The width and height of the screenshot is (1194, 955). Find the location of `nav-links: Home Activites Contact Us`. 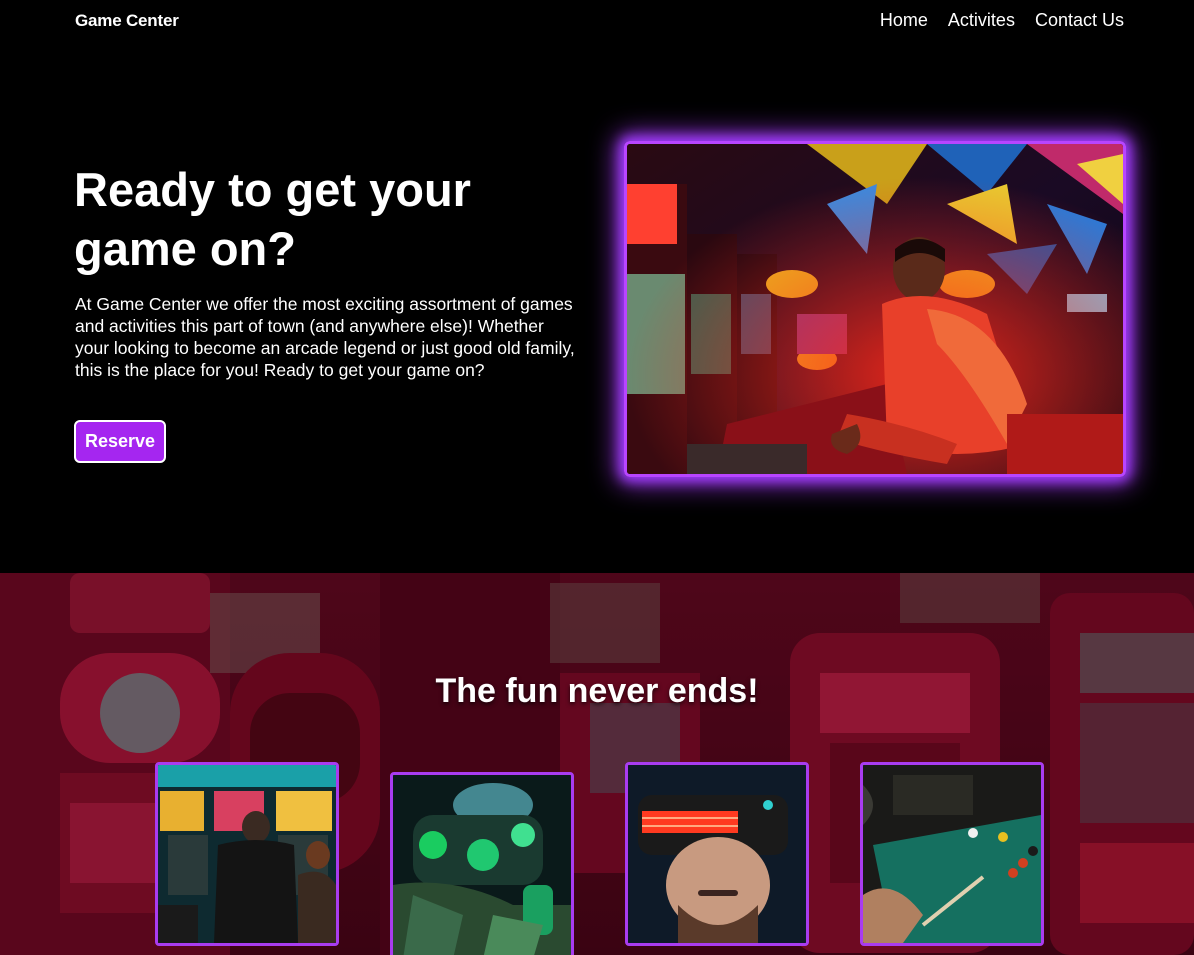

nav-links: Home Activites Contact Us is located at coordinates (1002, 20).